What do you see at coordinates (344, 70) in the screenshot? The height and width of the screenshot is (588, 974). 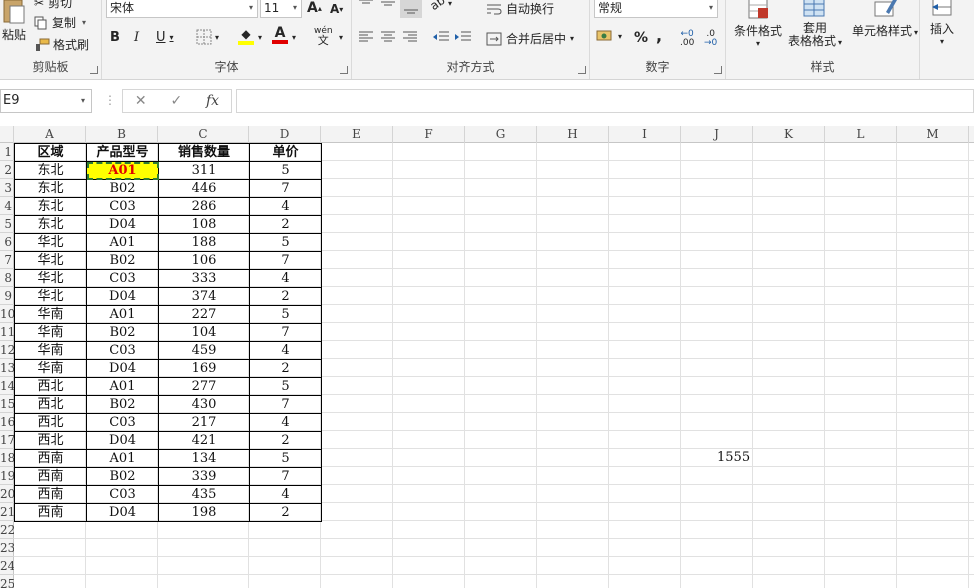 I see `font-launcher-icon` at bounding box center [344, 70].